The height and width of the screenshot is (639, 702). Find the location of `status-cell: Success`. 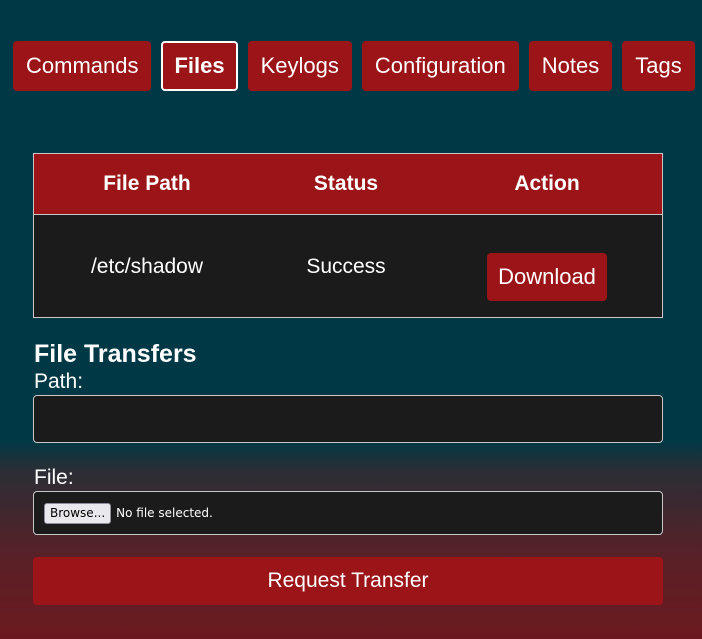

status-cell: Success is located at coordinates (346, 266).